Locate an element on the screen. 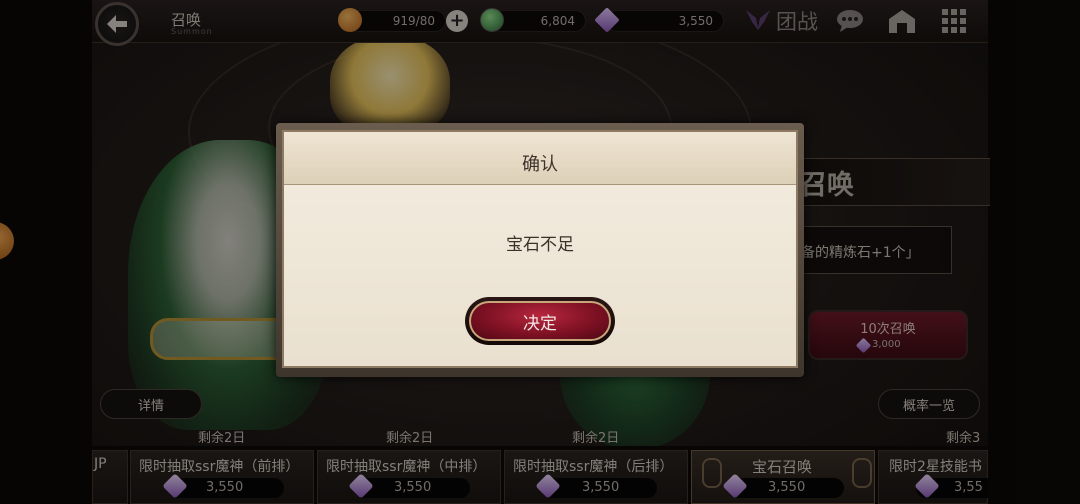 This screenshot has width=1080, height=504. confirm-button: 决定 is located at coordinates (540, 321).